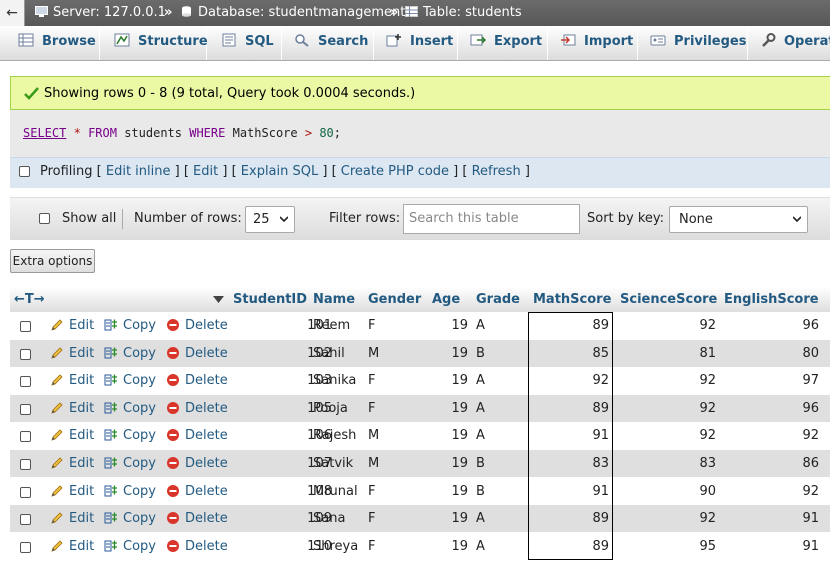 The width and height of the screenshot is (830, 581). I want to click on column-header-mathscore: MathScore, so click(572, 299).